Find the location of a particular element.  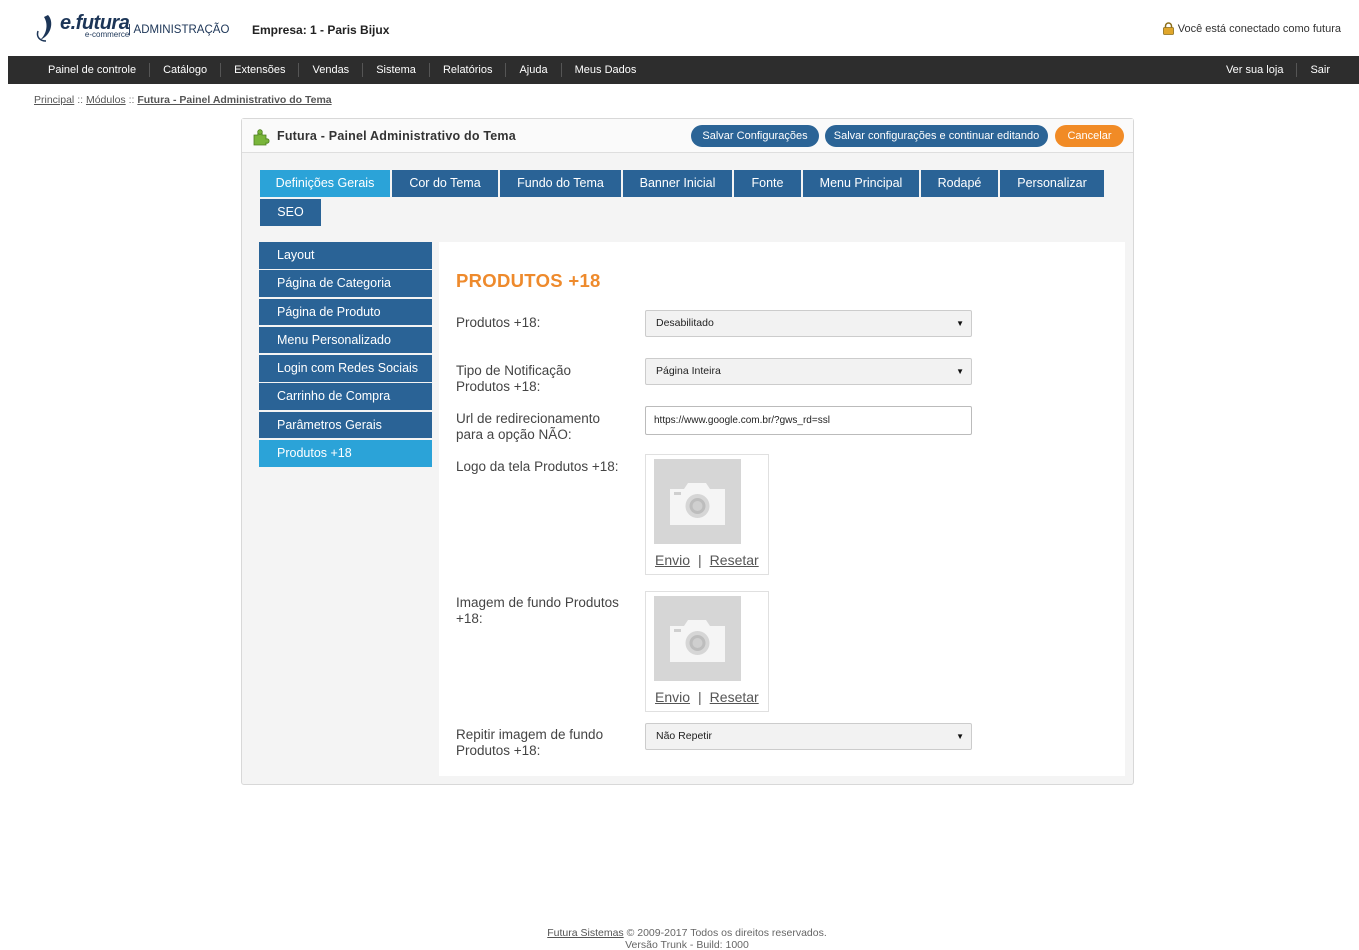

tab-banner-inicial: Banner Inicial is located at coordinates (677, 183).